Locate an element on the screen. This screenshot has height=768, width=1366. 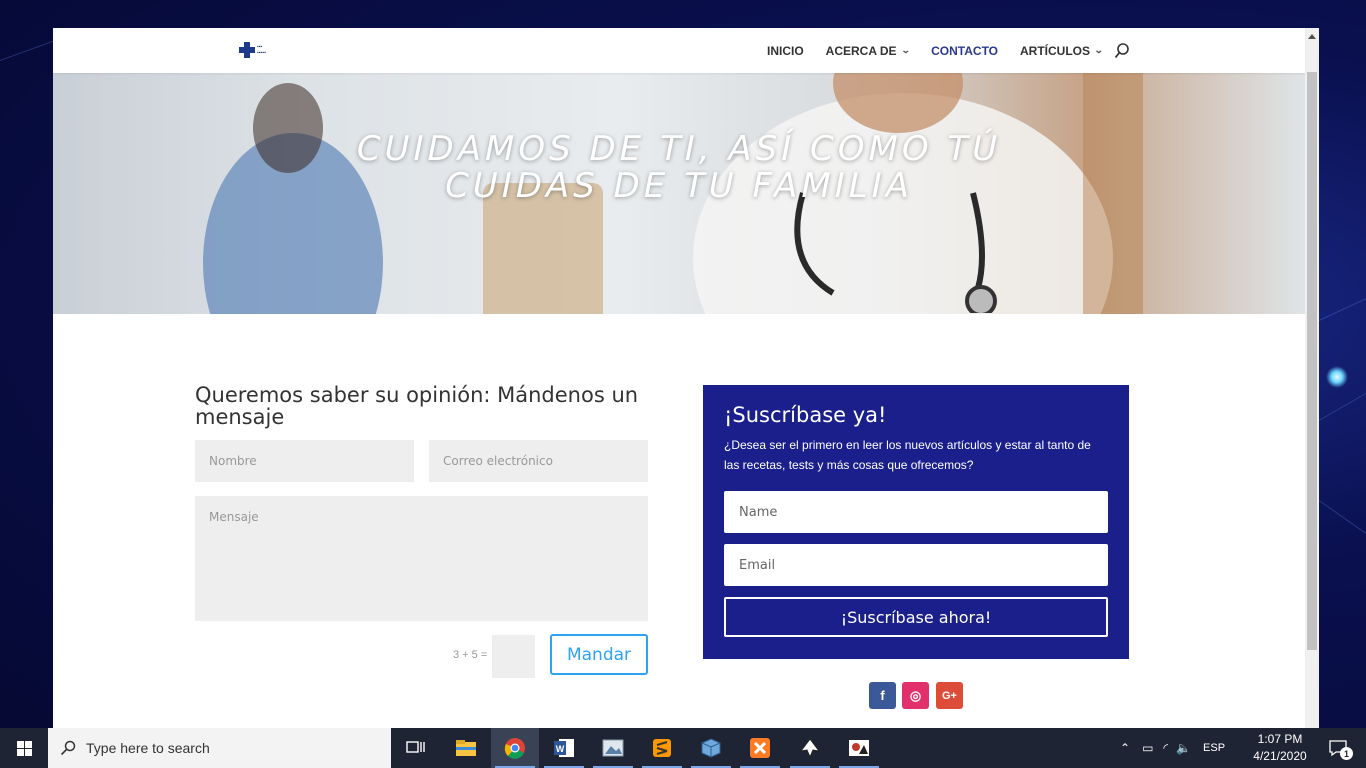
volume-icon: 🔈 is located at coordinates (1183, 748).